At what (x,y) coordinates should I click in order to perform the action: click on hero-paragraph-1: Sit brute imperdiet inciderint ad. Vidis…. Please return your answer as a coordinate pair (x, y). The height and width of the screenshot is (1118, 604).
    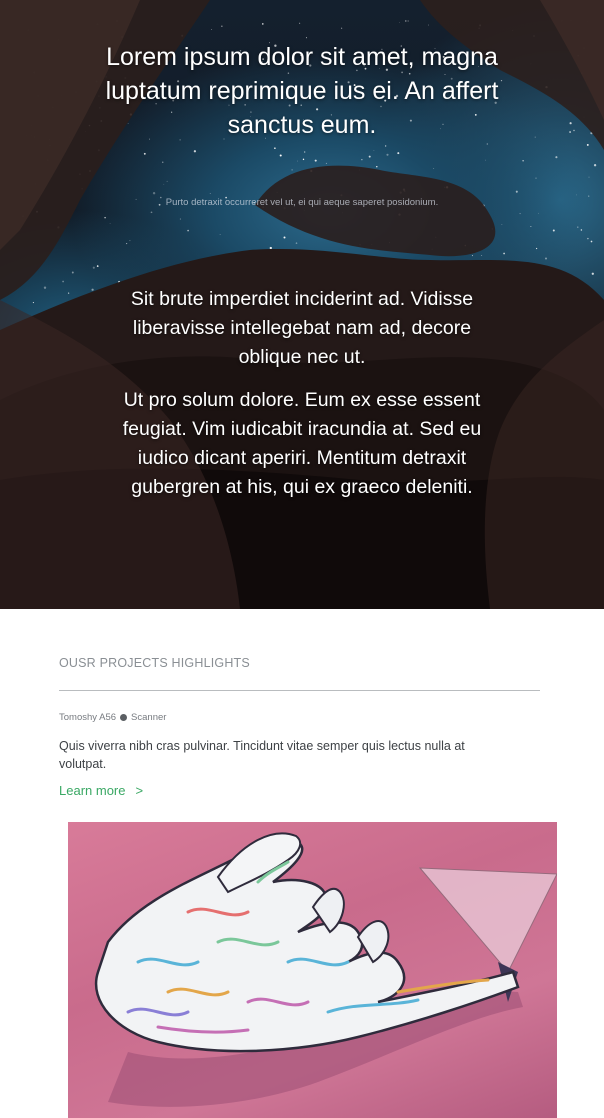
    Looking at the image, I should click on (302, 328).